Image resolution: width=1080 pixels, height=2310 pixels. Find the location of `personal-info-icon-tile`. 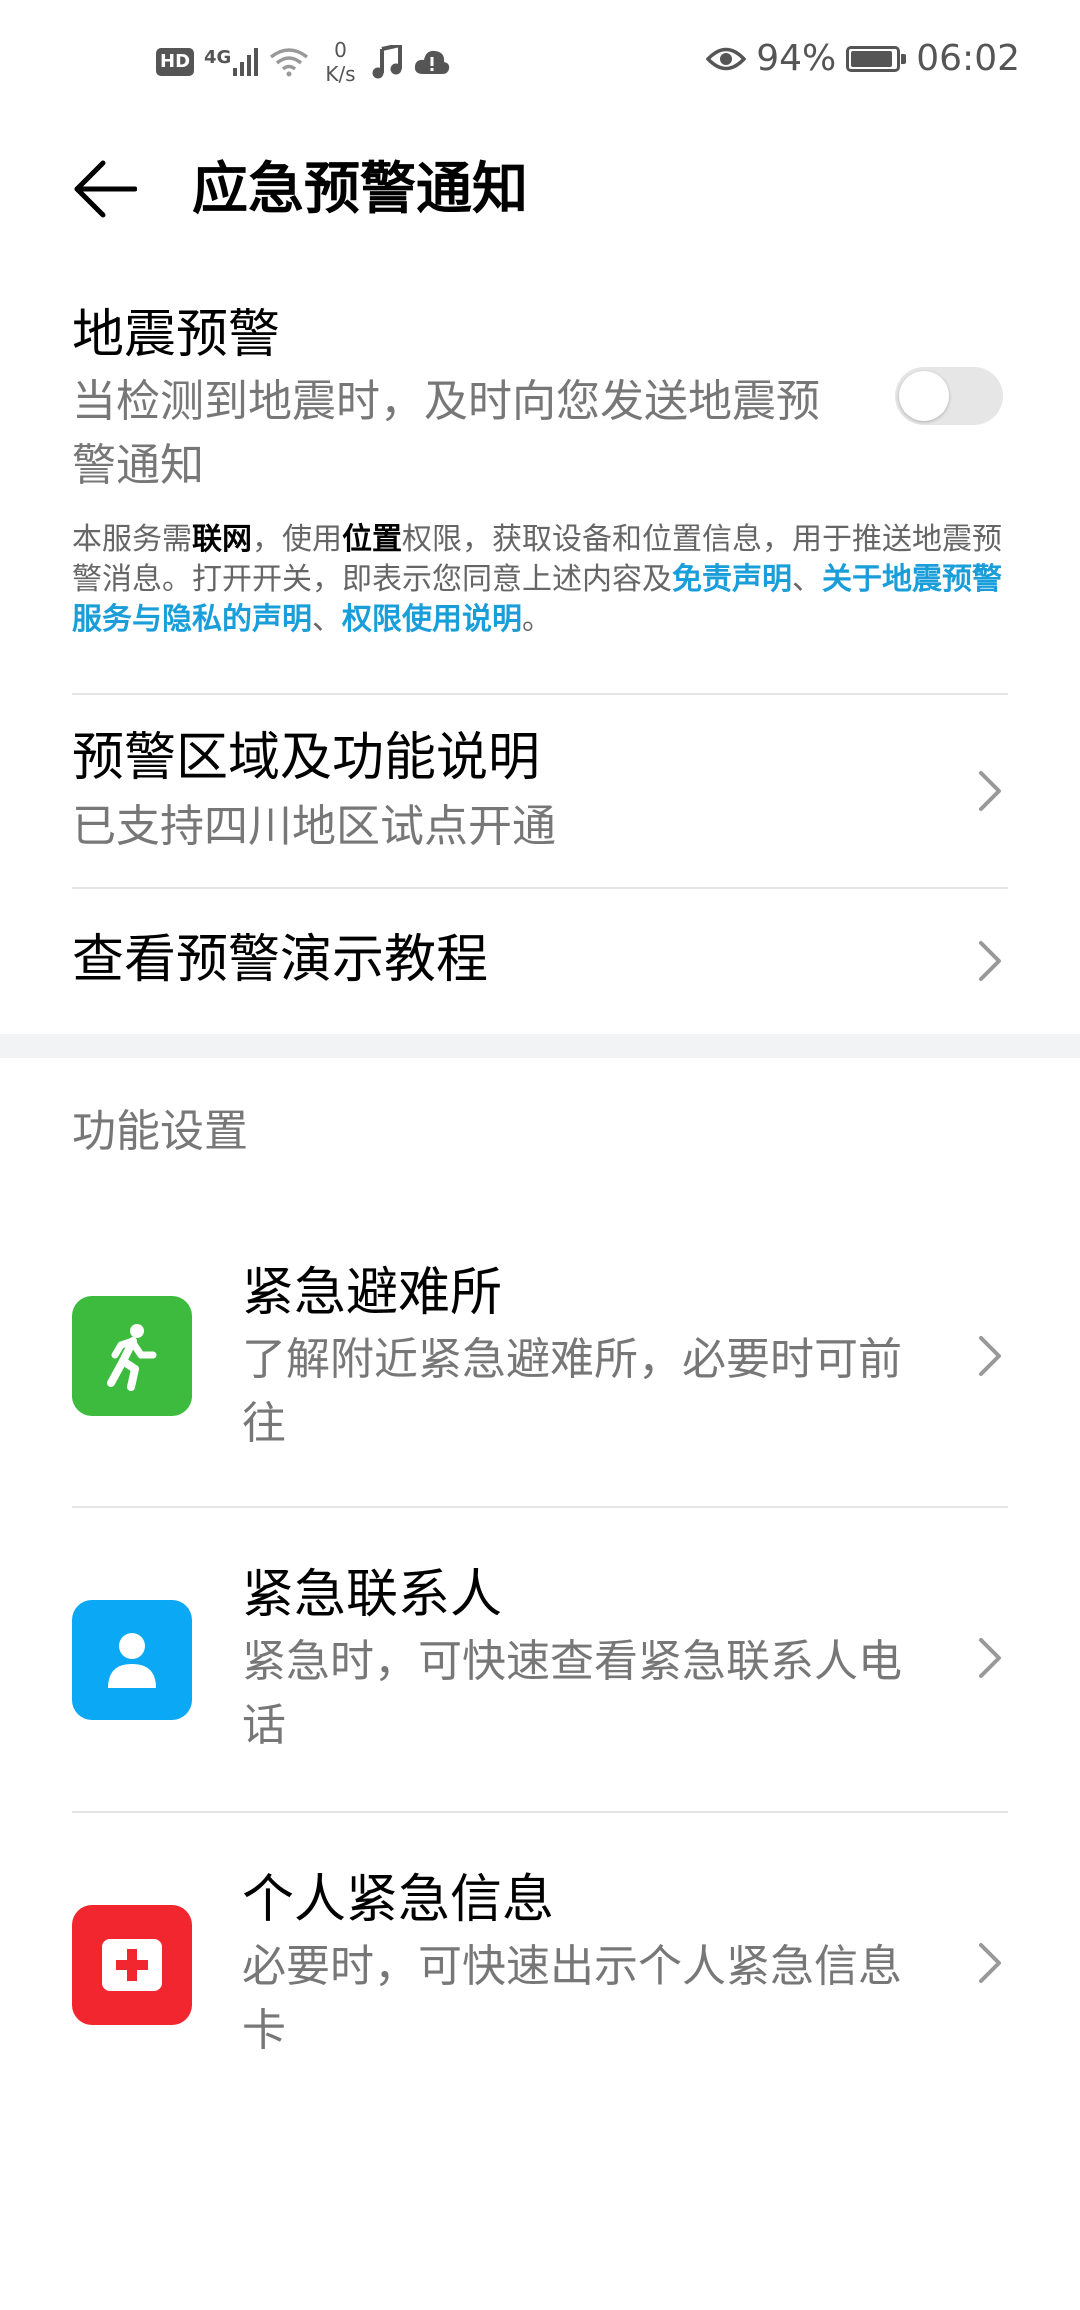

personal-info-icon-tile is located at coordinates (132, 1965).